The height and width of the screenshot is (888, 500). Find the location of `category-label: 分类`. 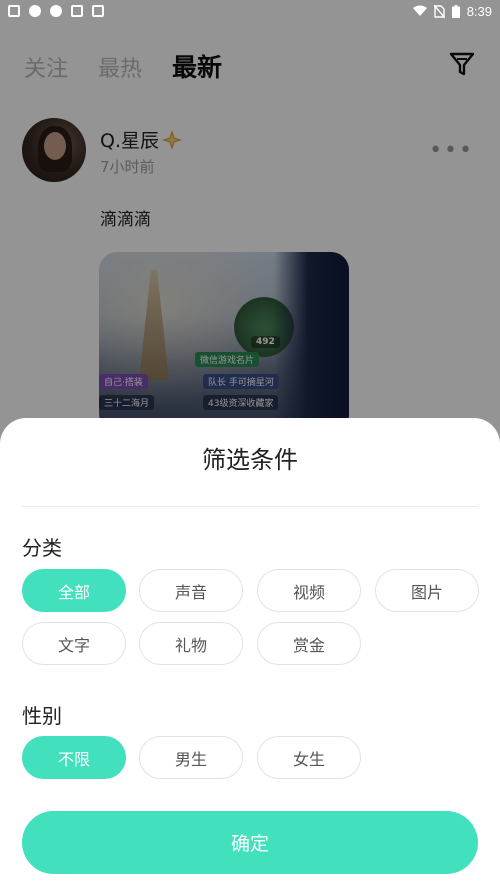

category-label: 分类 is located at coordinates (42, 548).